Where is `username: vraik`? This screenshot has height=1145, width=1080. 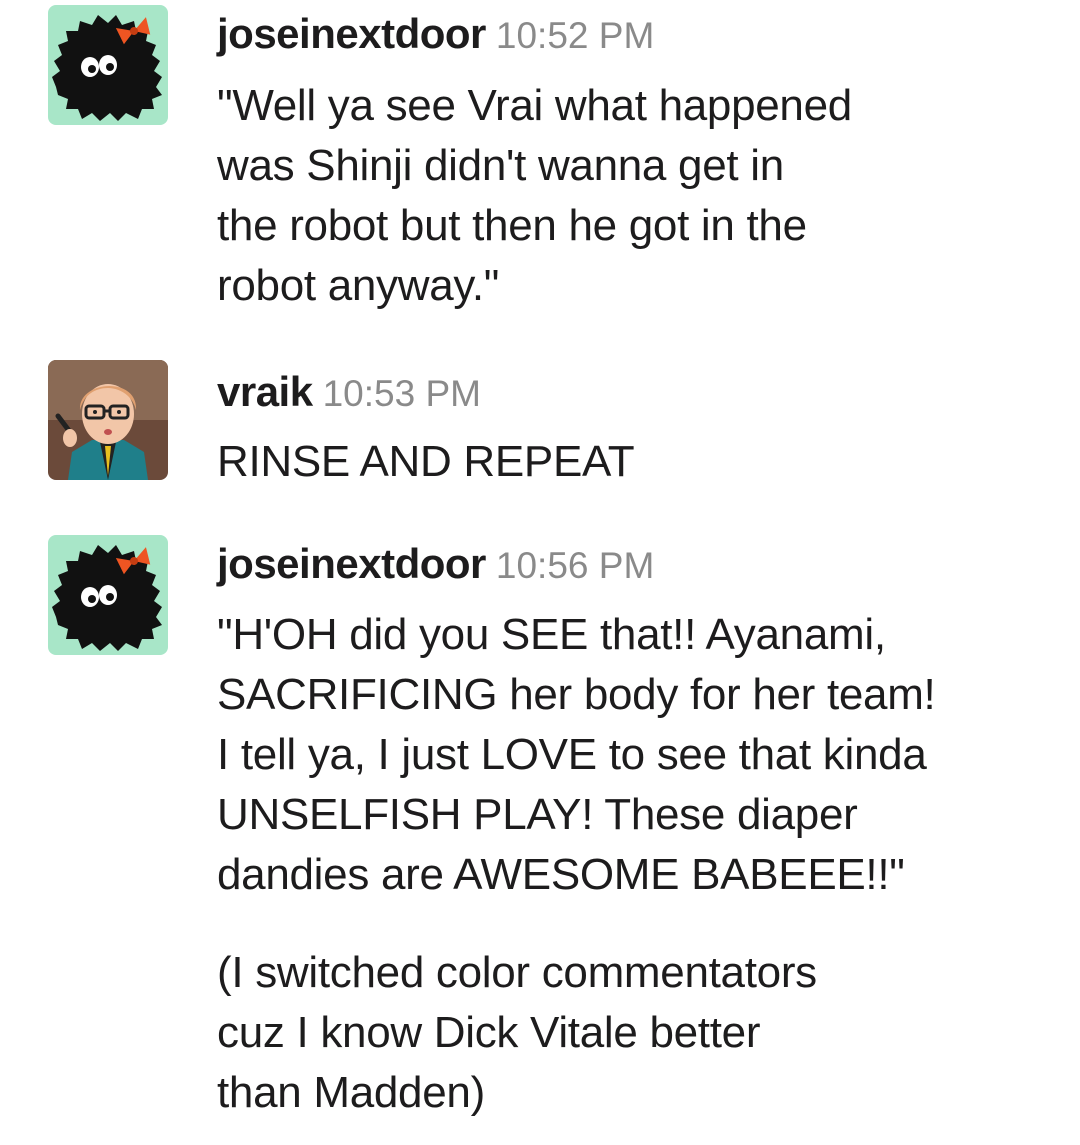
username: vraik is located at coordinates (265, 391).